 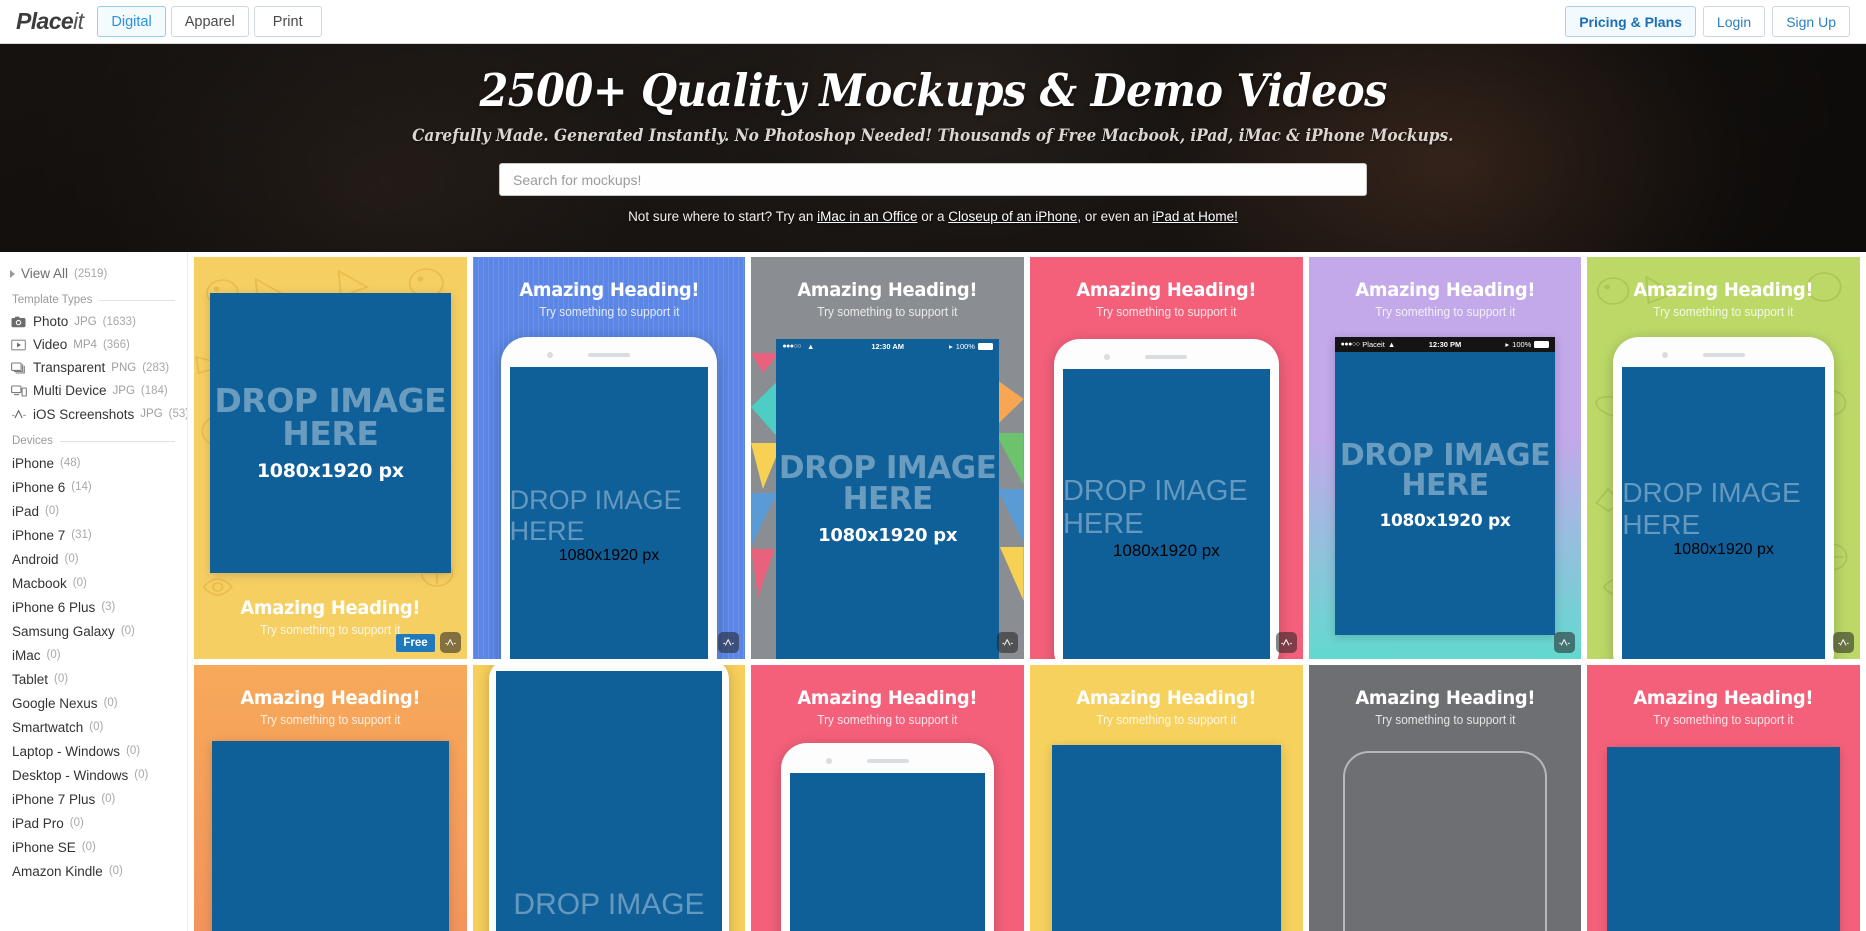 What do you see at coordinates (93, 535) in the screenshot?
I see `sidebar-item-iphone-7: iPhone 7 (31)` at bounding box center [93, 535].